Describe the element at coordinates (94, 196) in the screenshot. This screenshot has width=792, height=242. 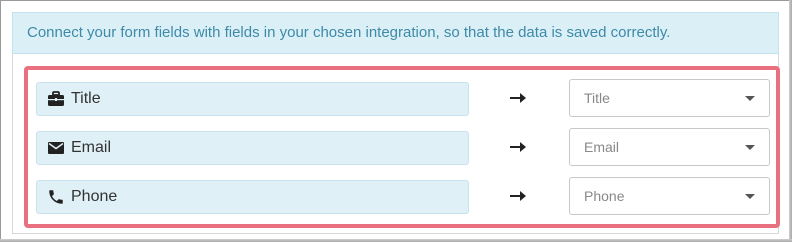
I see `field-label: Phone` at that location.